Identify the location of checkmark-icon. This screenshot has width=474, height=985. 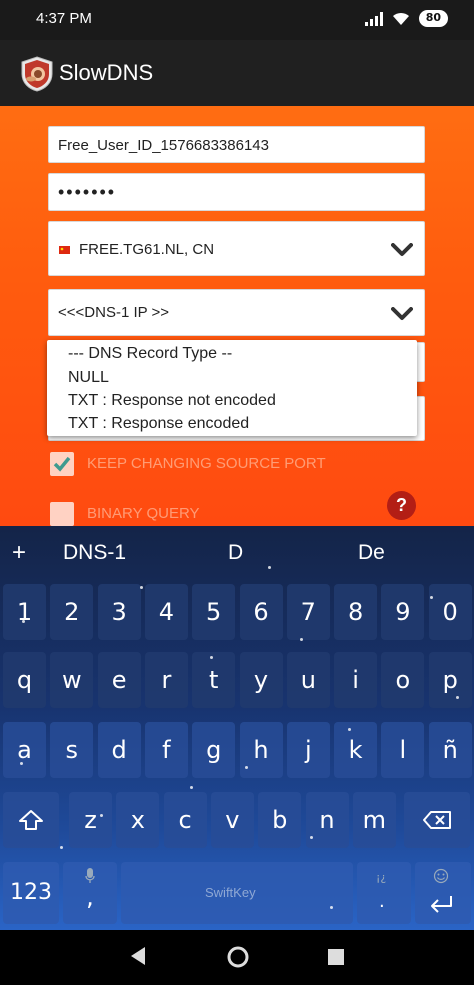
(62, 464).